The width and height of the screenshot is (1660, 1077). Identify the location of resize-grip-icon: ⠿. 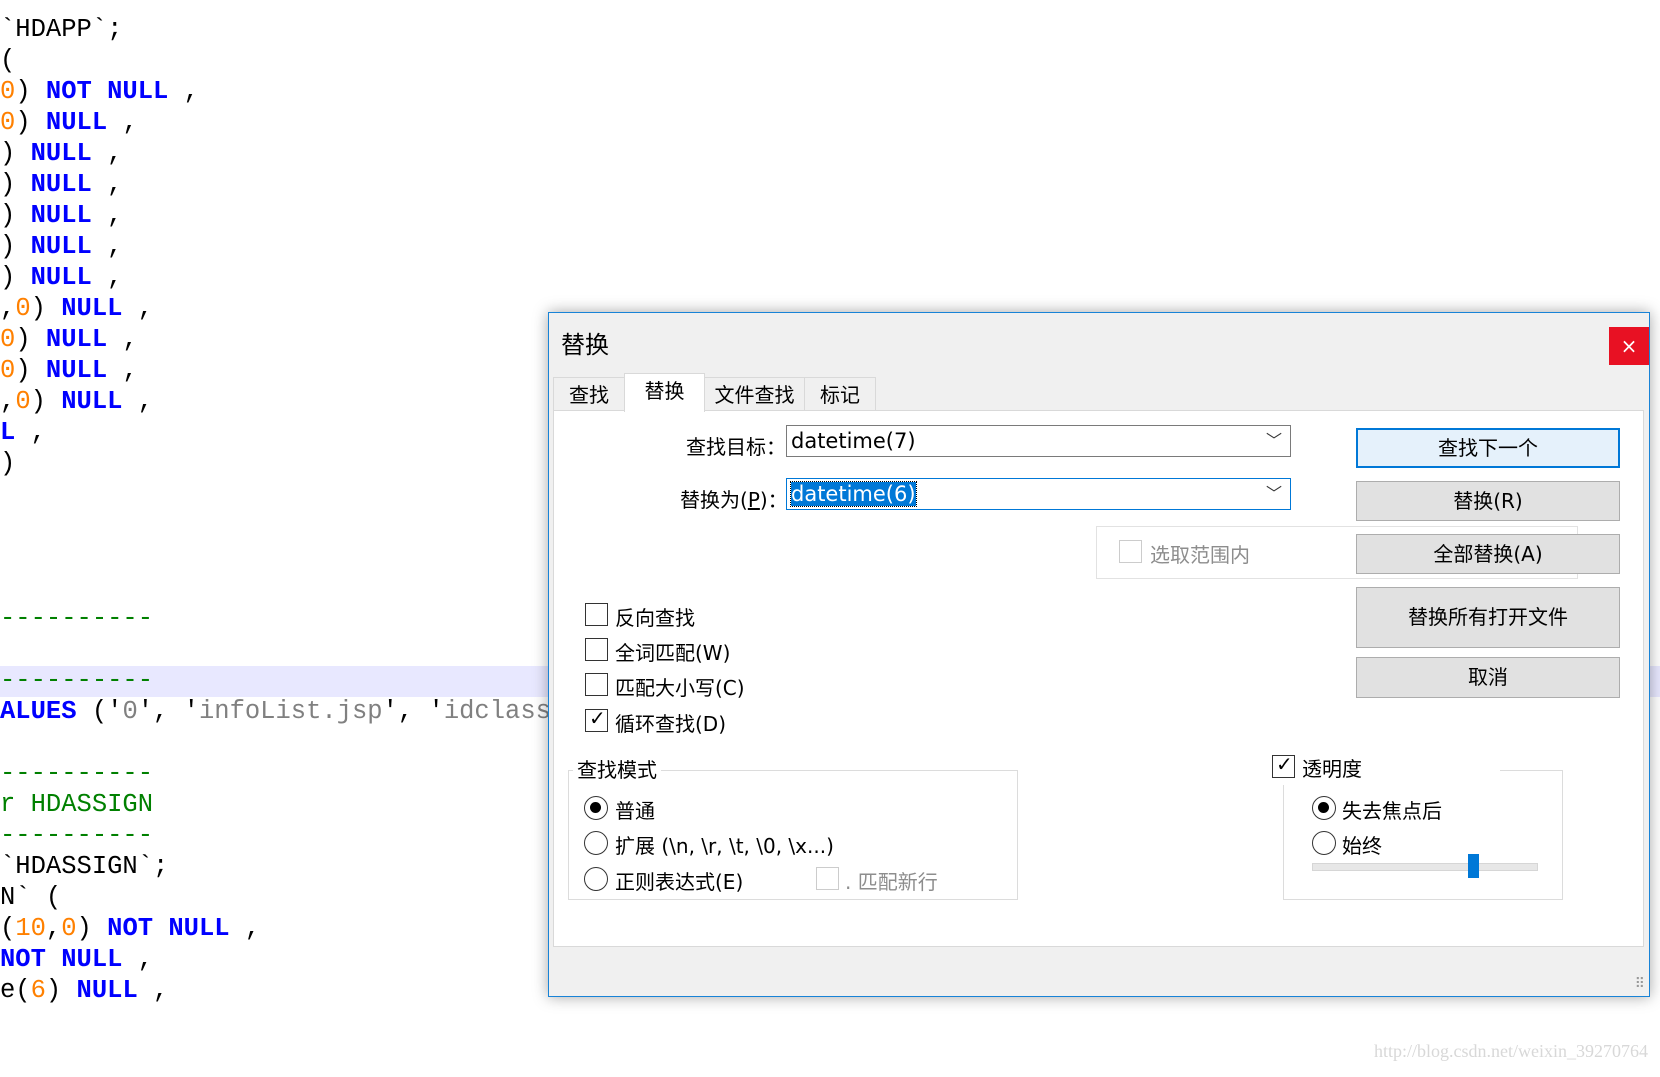
(1640, 984).